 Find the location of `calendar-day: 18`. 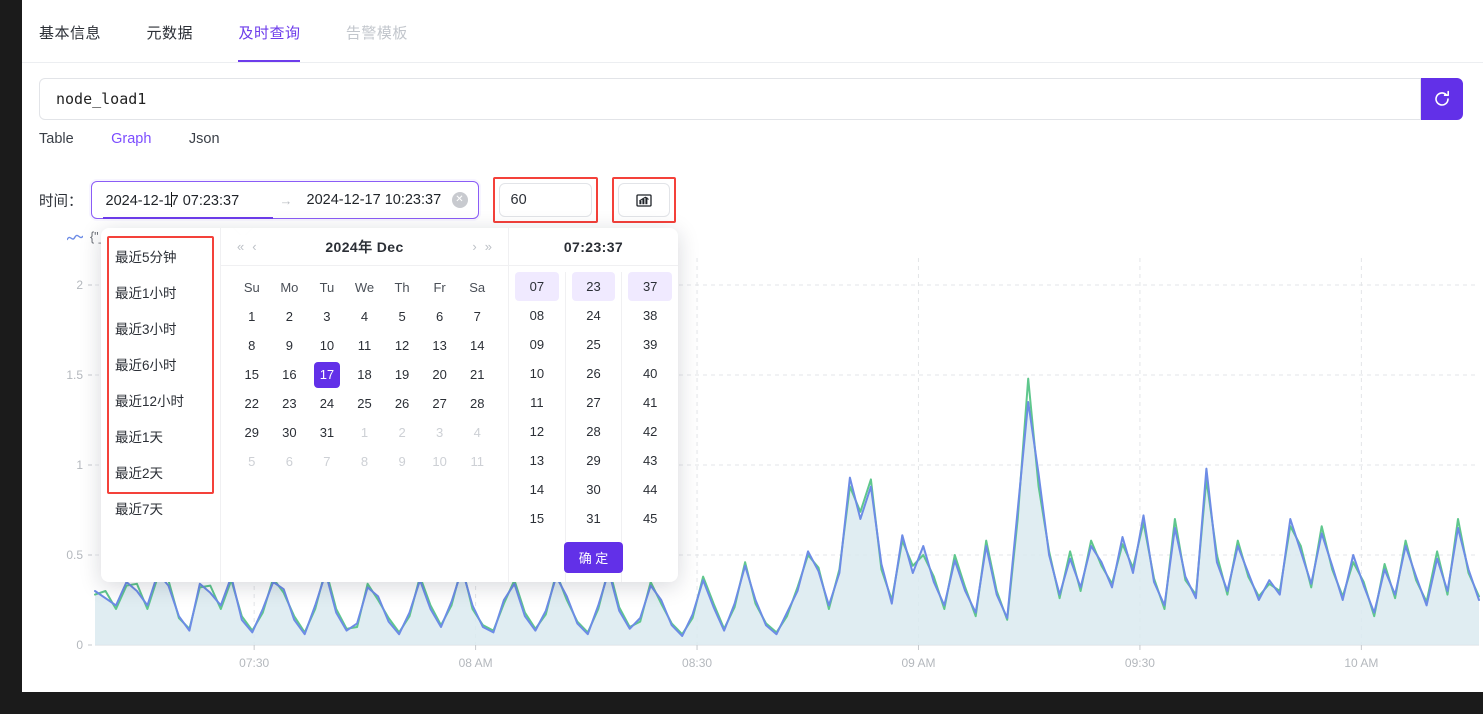

calendar-day: 18 is located at coordinates (364, 375).